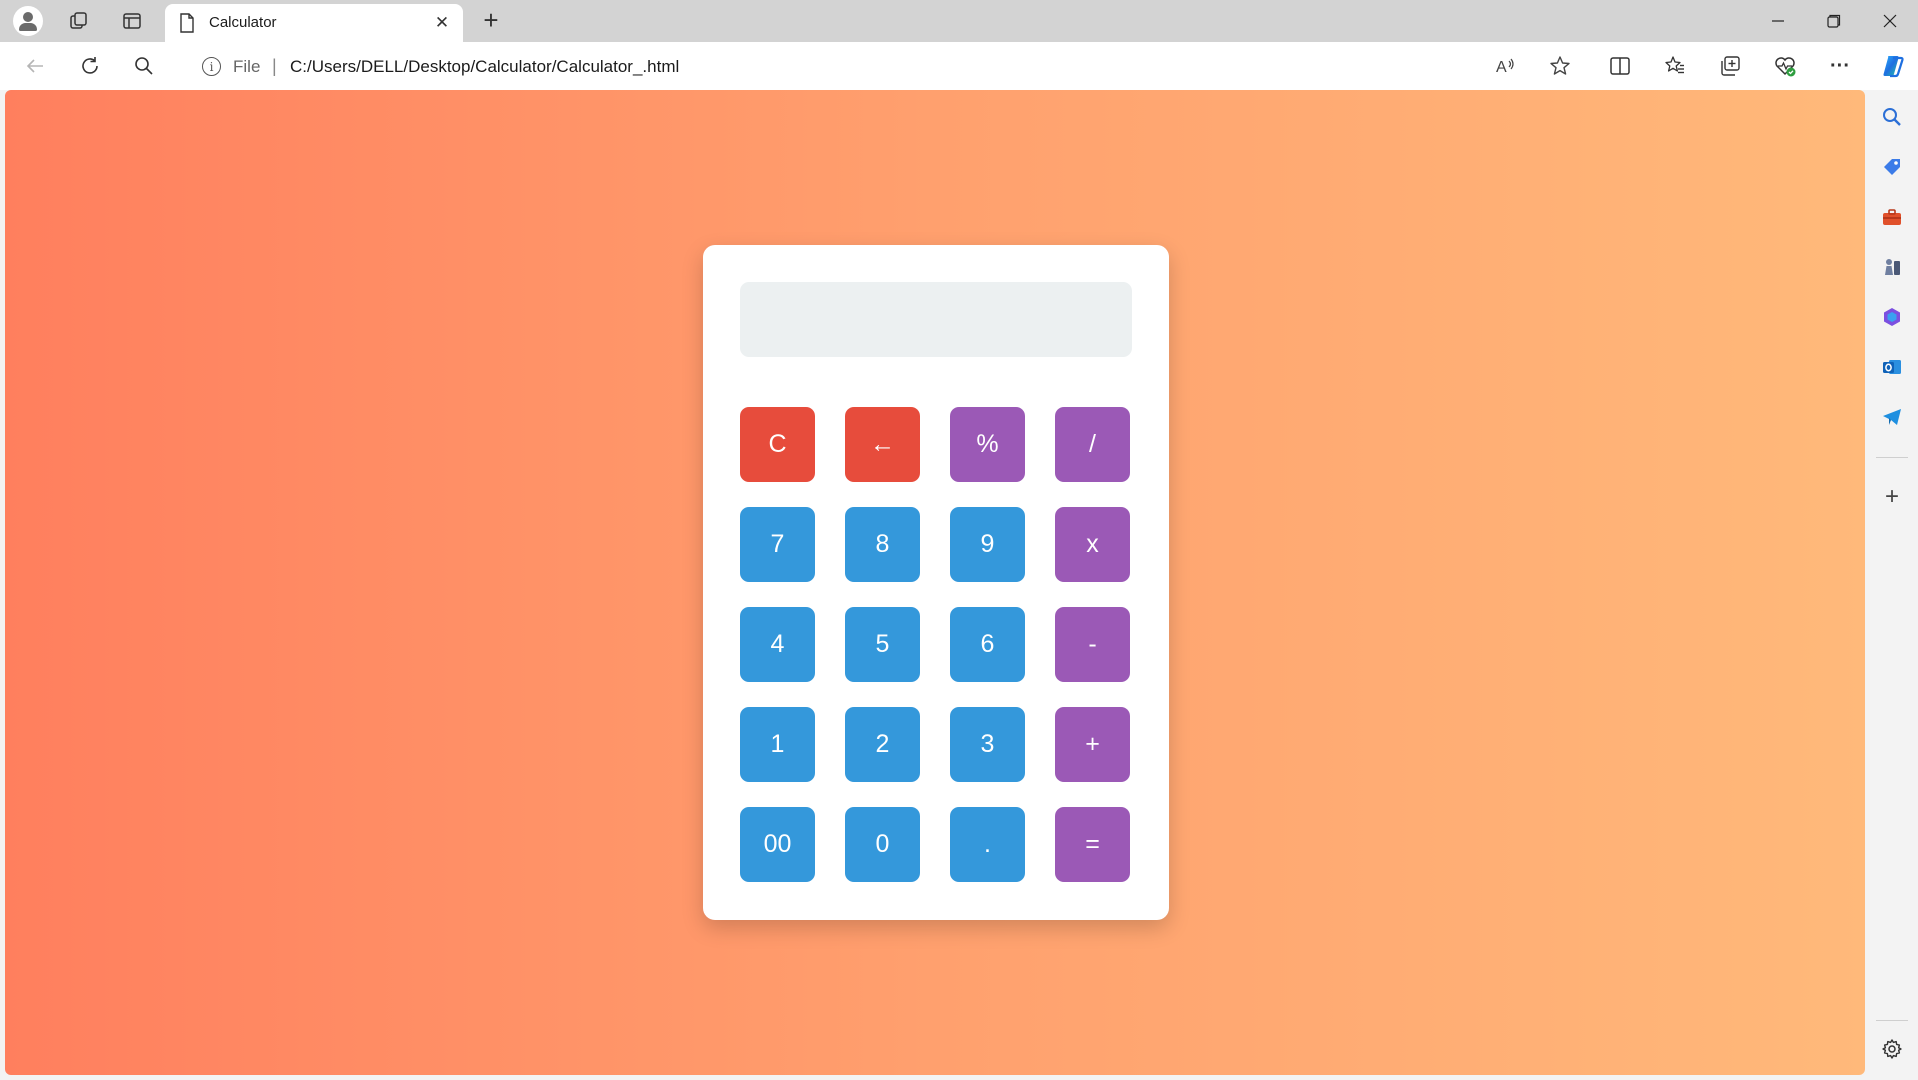 The height and width of the screenshot is (1080, 1918). I want to click on clear-button: C, so click(777, 444).